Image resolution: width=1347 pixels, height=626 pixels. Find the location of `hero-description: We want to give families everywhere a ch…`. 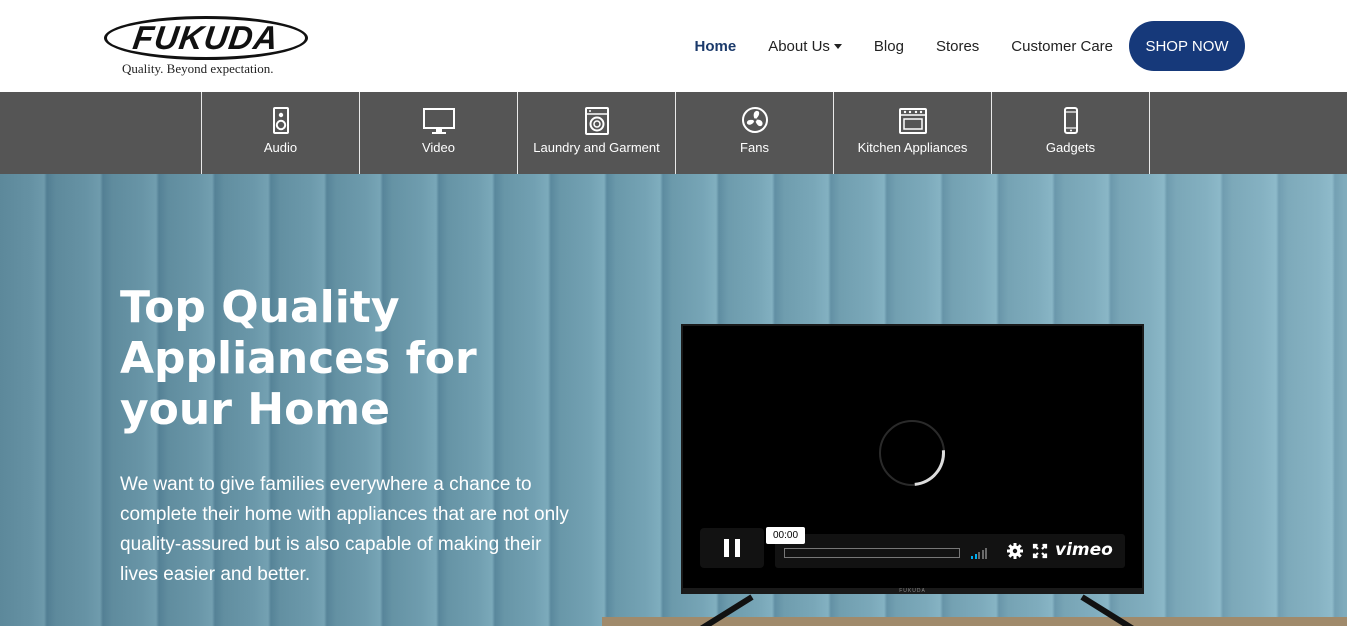

hero-description: We want to give families everywhere a ch… is located at coordinates (344, 529).